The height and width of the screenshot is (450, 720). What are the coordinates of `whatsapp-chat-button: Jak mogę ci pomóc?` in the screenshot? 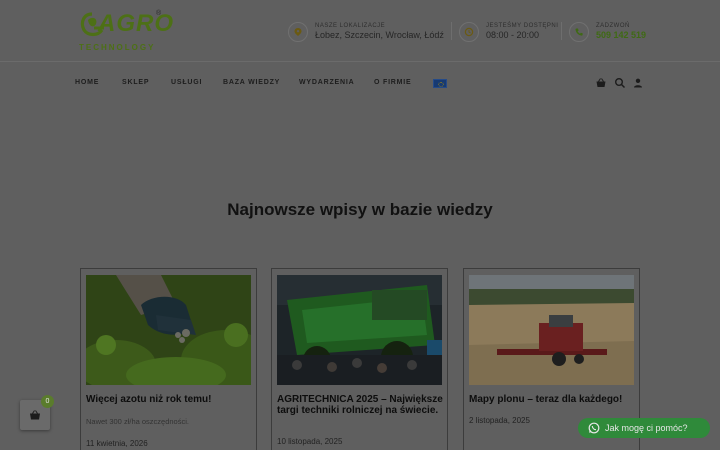 It's located at (644, 428).